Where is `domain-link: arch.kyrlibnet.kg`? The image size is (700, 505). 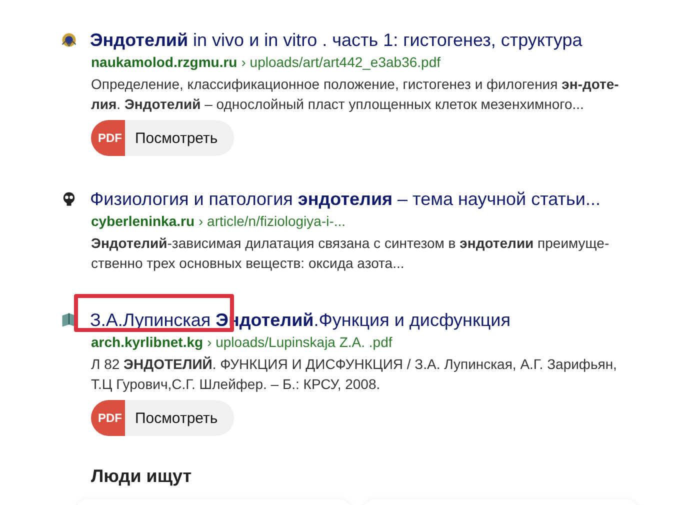
domain-link: arch.kyrlibnet.kg is located at coordinates (147, 342).